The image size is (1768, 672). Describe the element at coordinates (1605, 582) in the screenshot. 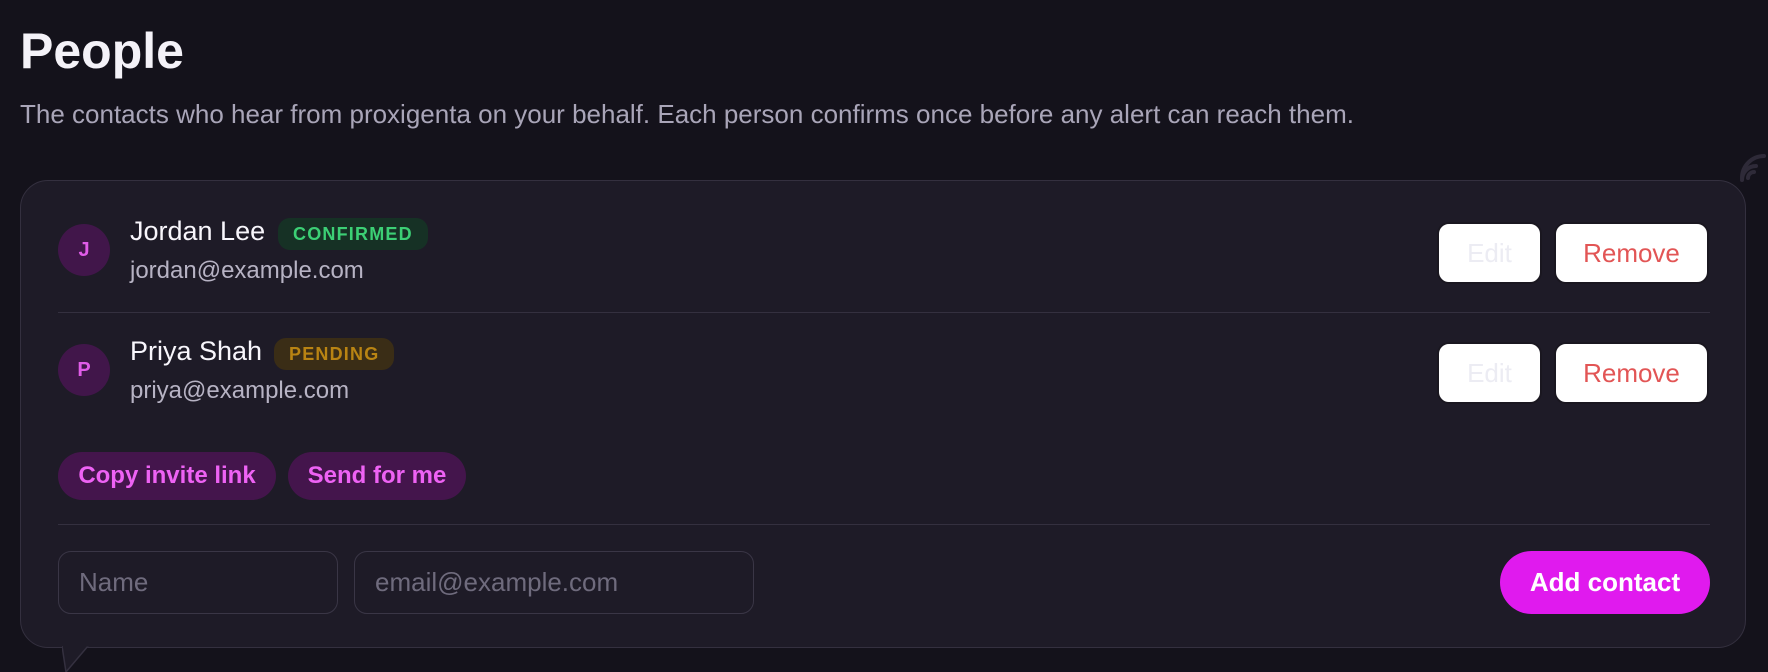

I see `add-contact-button: Add contact` at that location.